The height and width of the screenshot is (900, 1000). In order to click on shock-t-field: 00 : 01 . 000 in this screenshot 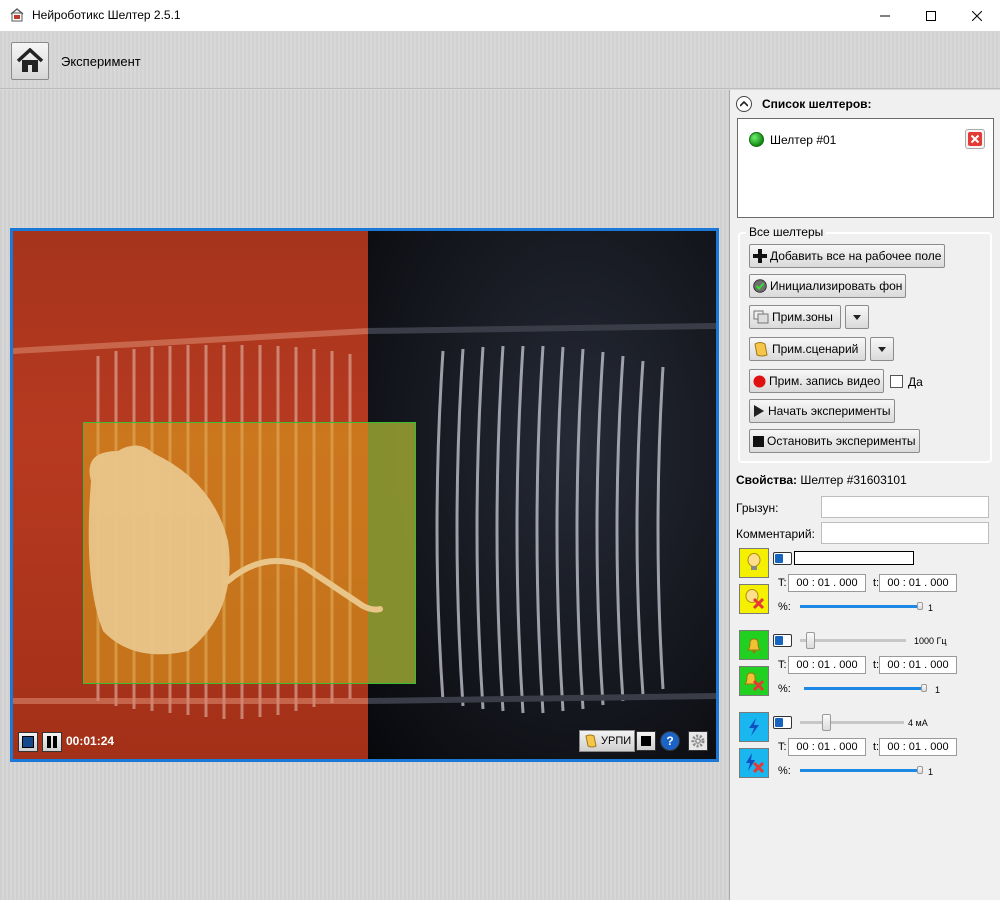, I will do `click(918, 747)`.